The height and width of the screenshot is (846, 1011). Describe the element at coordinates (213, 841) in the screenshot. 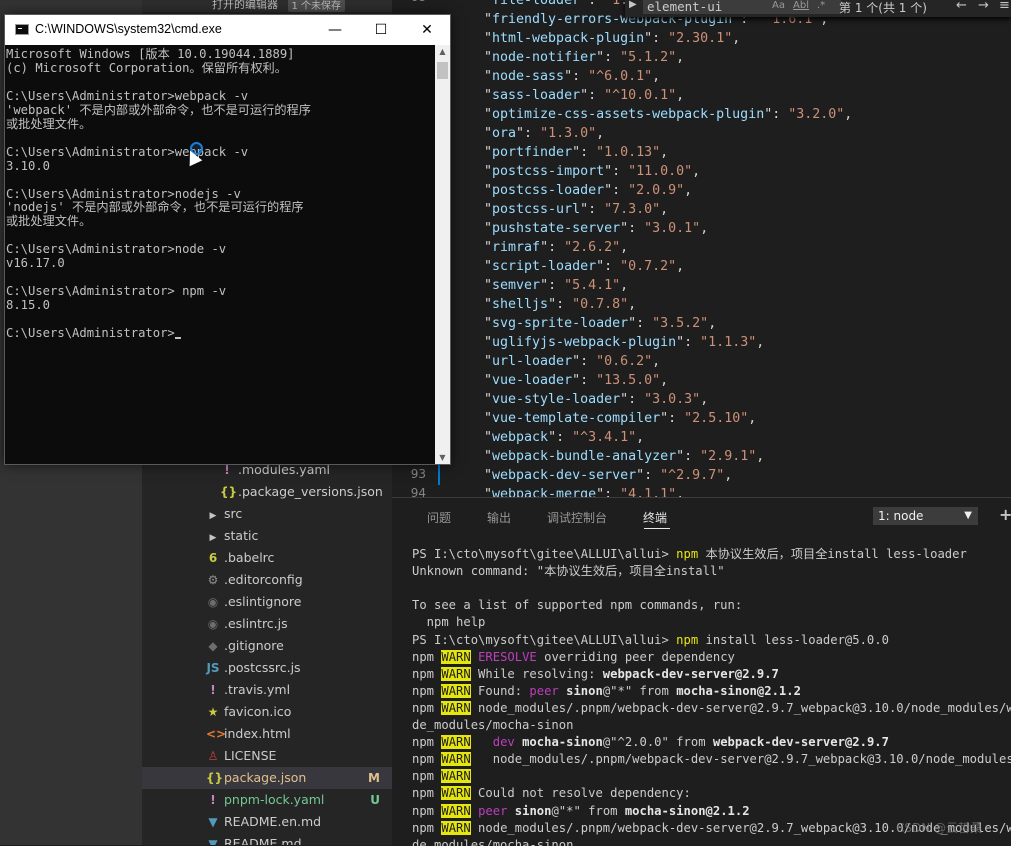

I see `file-type-icon: ▼` at that location.